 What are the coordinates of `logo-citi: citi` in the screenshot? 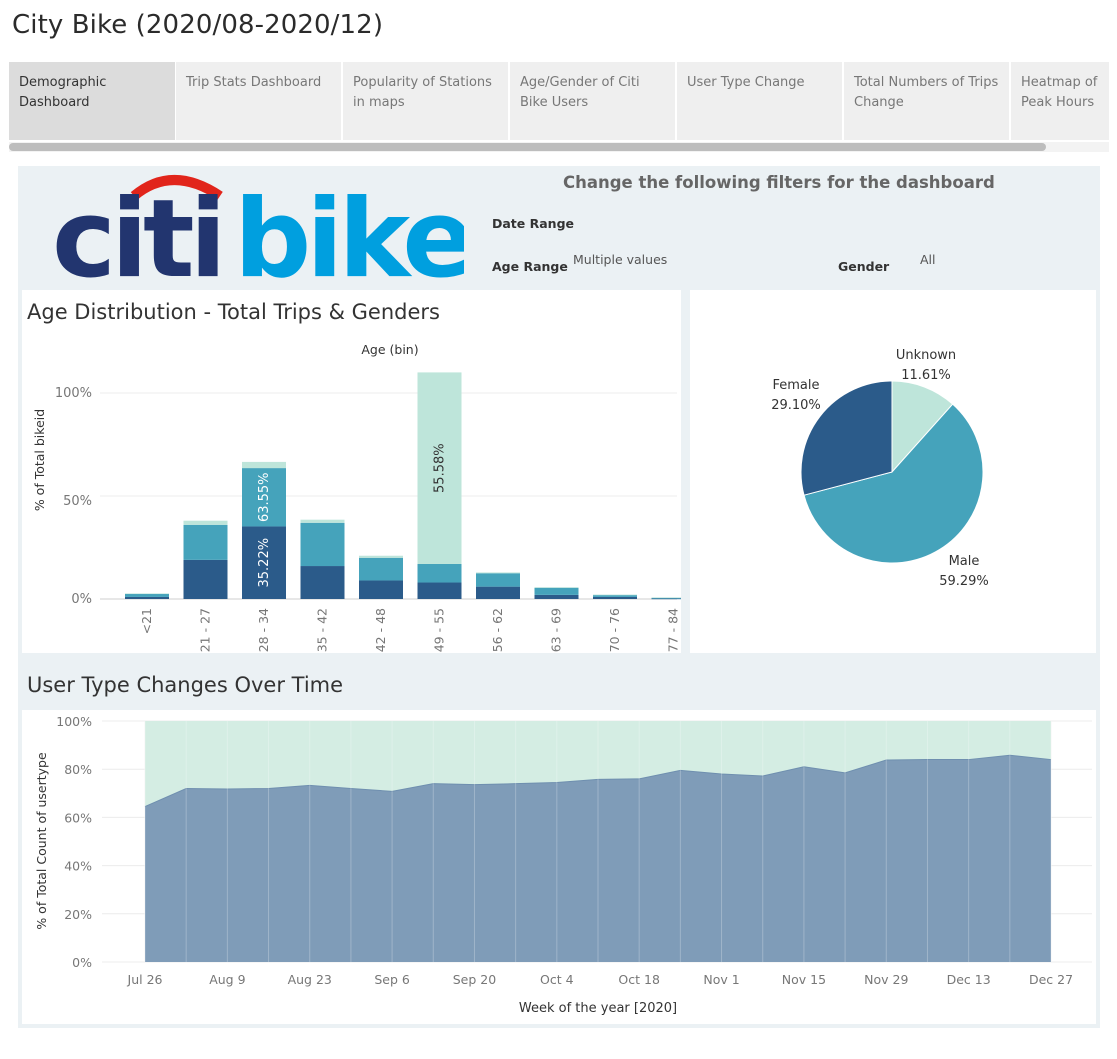 It's located at (137, 230).